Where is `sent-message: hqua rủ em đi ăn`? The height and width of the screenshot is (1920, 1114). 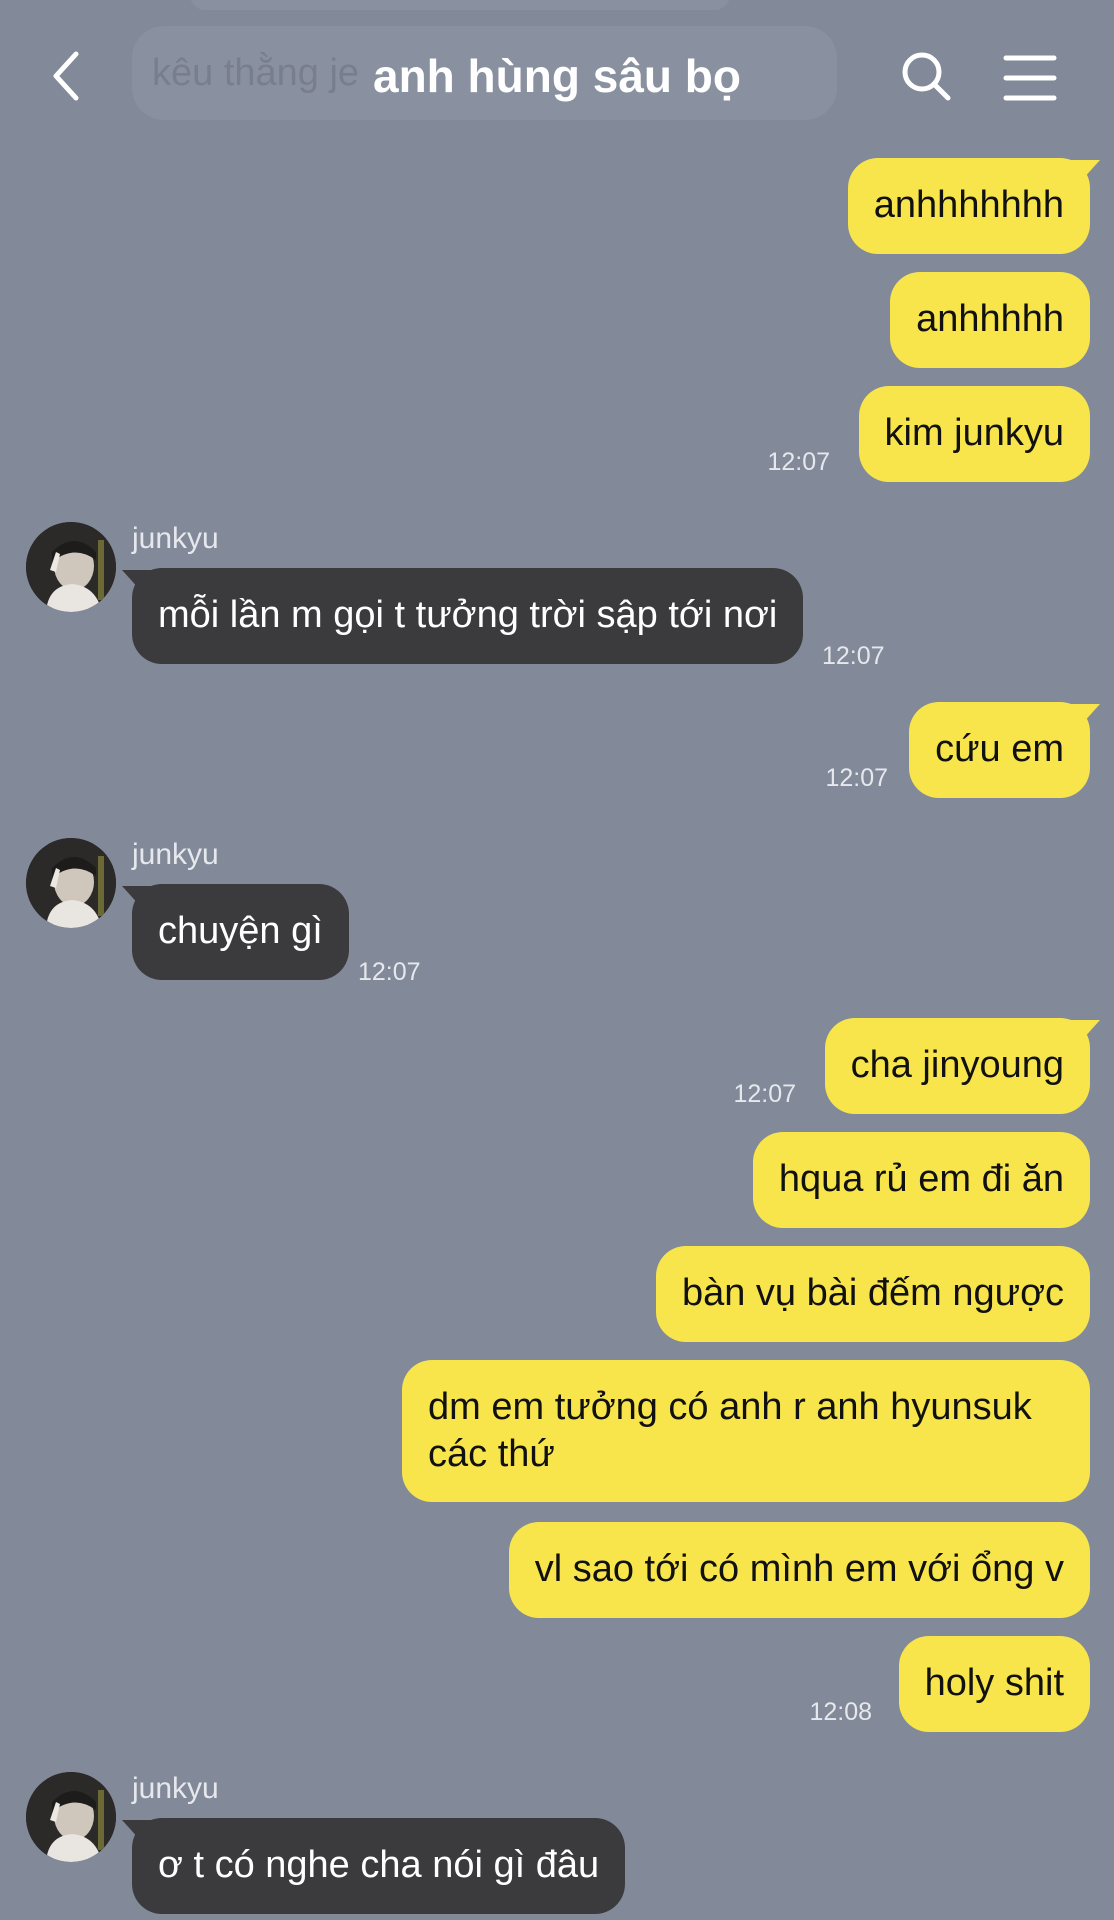
sent-message: hqua rủ em đi ăn is located at coordinates (921, 1180).